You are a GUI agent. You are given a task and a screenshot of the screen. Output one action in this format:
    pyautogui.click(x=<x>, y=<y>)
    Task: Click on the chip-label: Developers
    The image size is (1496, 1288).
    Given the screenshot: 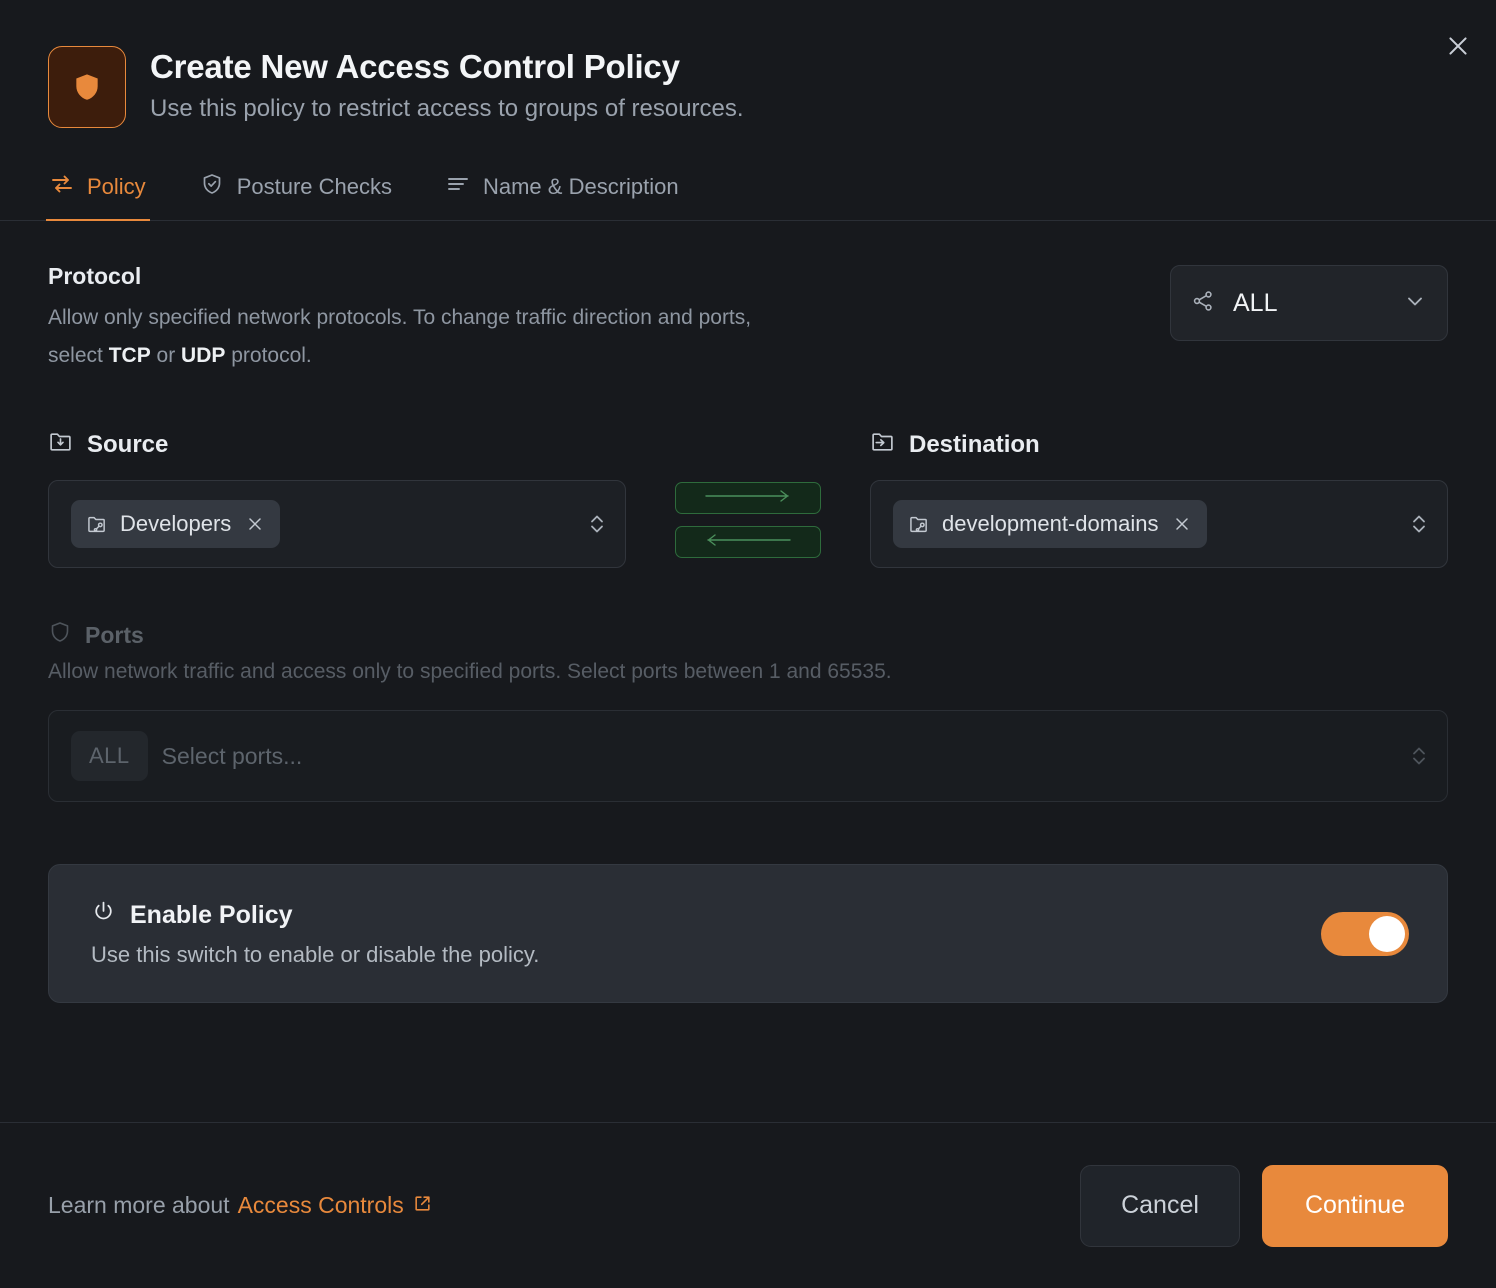 What is the action you would take?
    pyautogui.click(x=176, y=524)
    